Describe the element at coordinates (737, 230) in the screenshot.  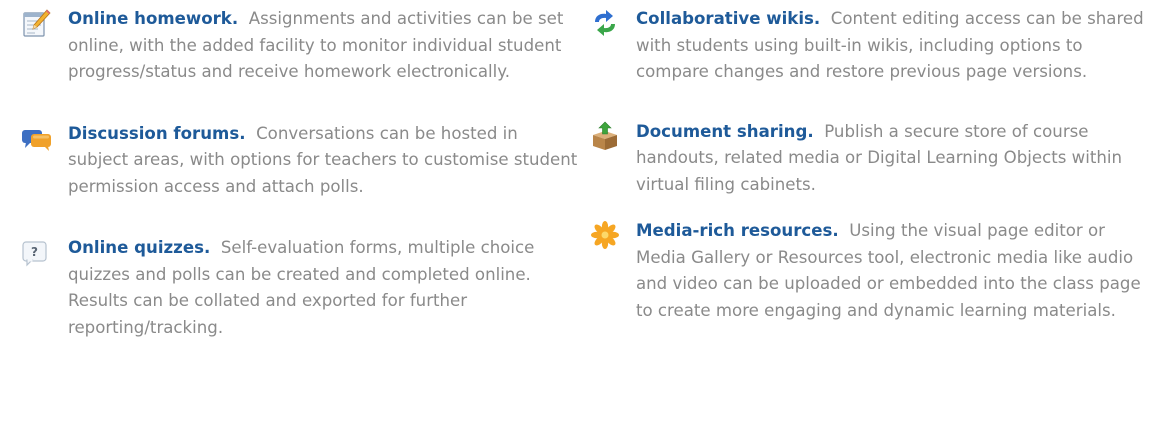
I see `feature-title: Media-rich resources.` at that location.